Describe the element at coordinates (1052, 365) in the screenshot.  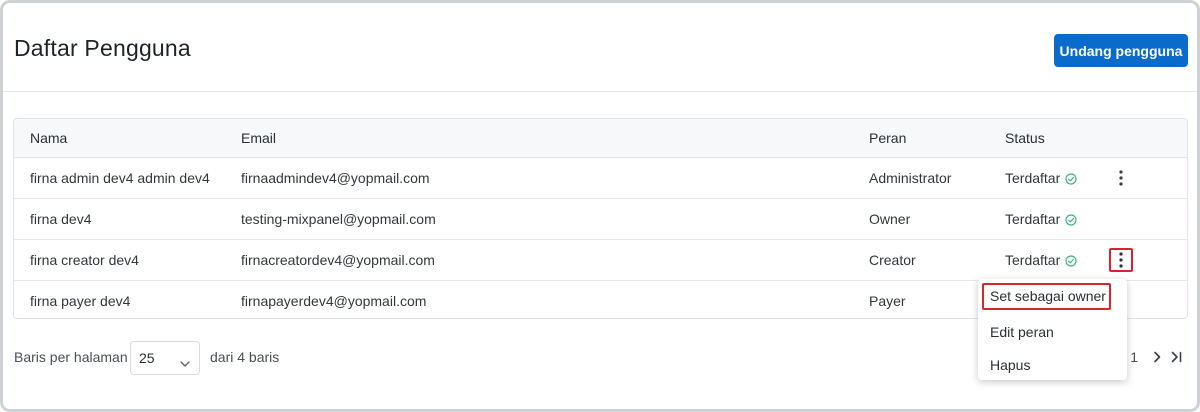
I see `menu-item-delete: Hapus` at that location.